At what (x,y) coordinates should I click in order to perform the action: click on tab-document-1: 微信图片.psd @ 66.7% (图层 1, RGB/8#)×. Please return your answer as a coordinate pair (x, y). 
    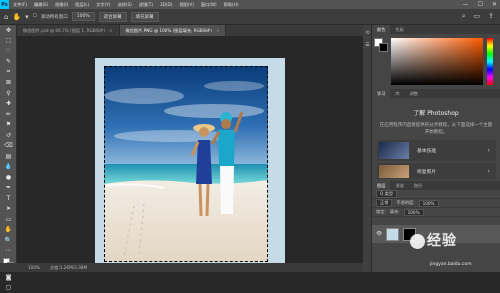
    Looking at the image, I should click on (68, 30).